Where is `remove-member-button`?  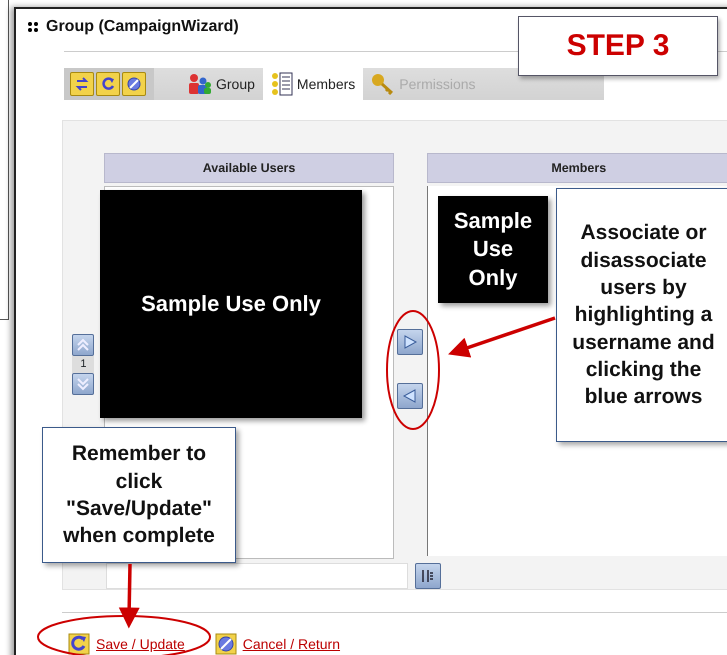
remove-member-button is located at coordinates (410, 396).